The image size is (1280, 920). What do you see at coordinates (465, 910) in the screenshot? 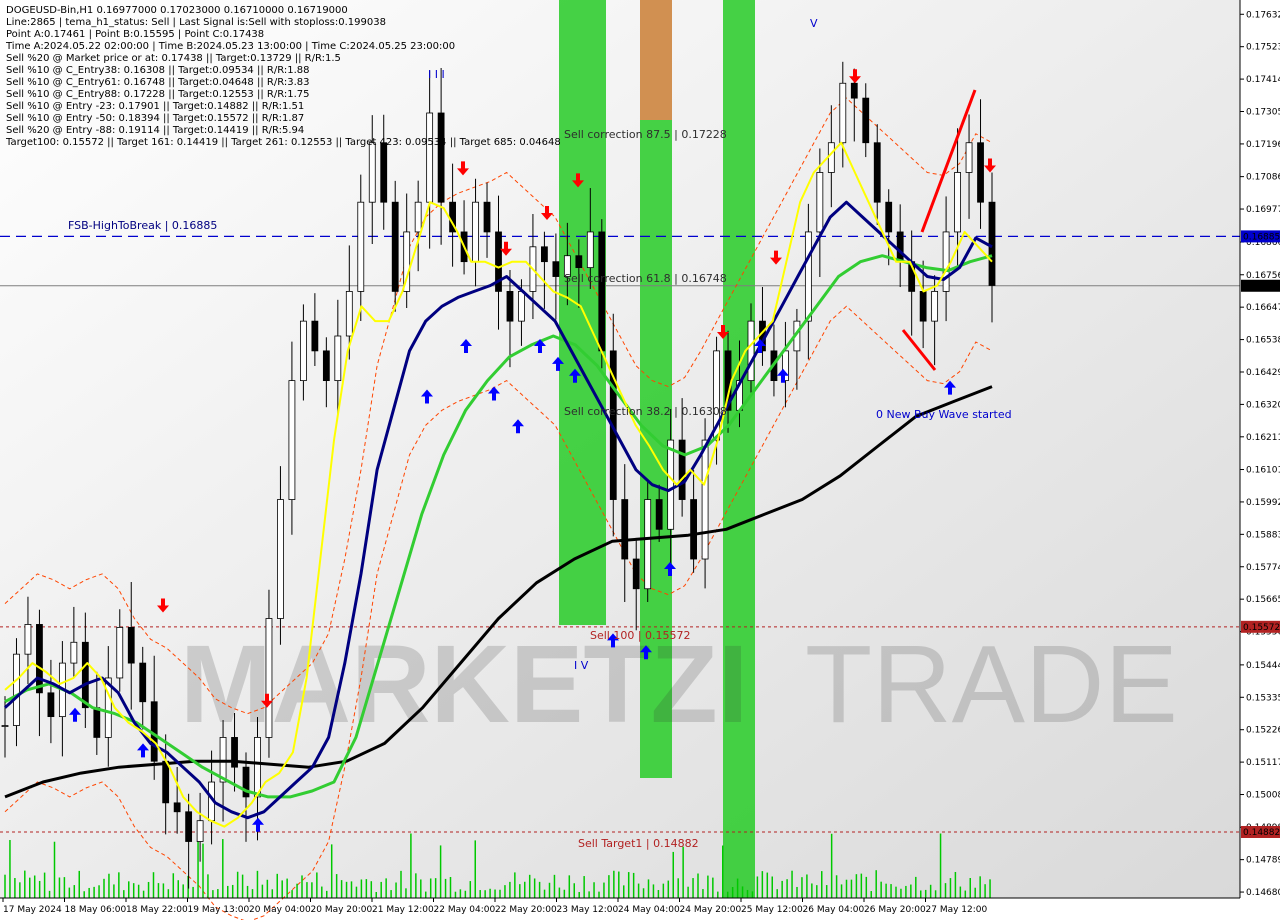
I see `time-tick-label: 22 May 04:00` at bounding box center [465, 910].